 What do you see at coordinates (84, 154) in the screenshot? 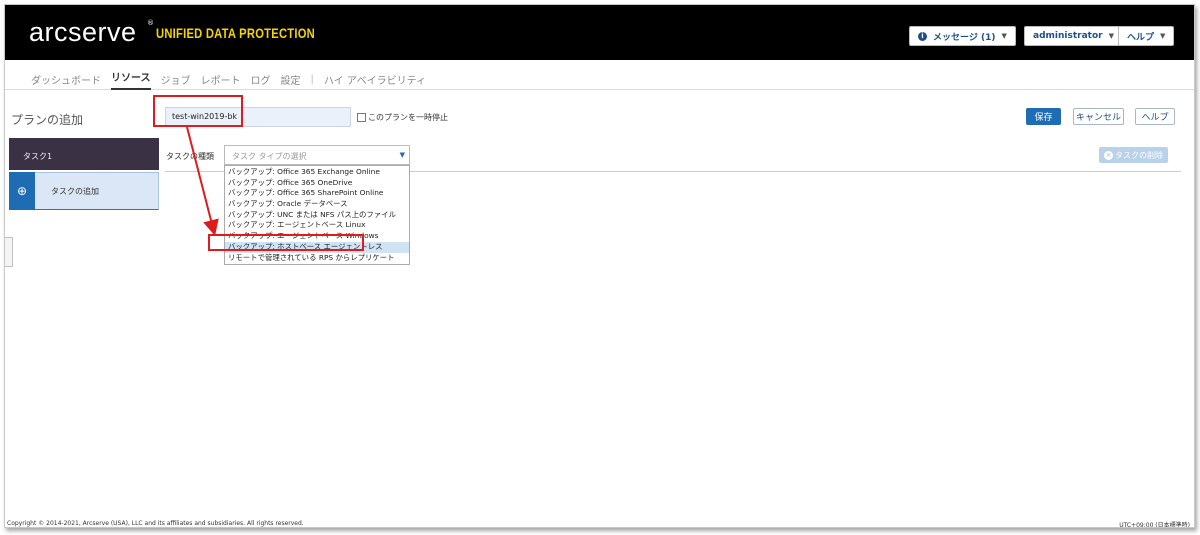
I see `task-1-tab: タスク1` at bounding box center [84, 154].